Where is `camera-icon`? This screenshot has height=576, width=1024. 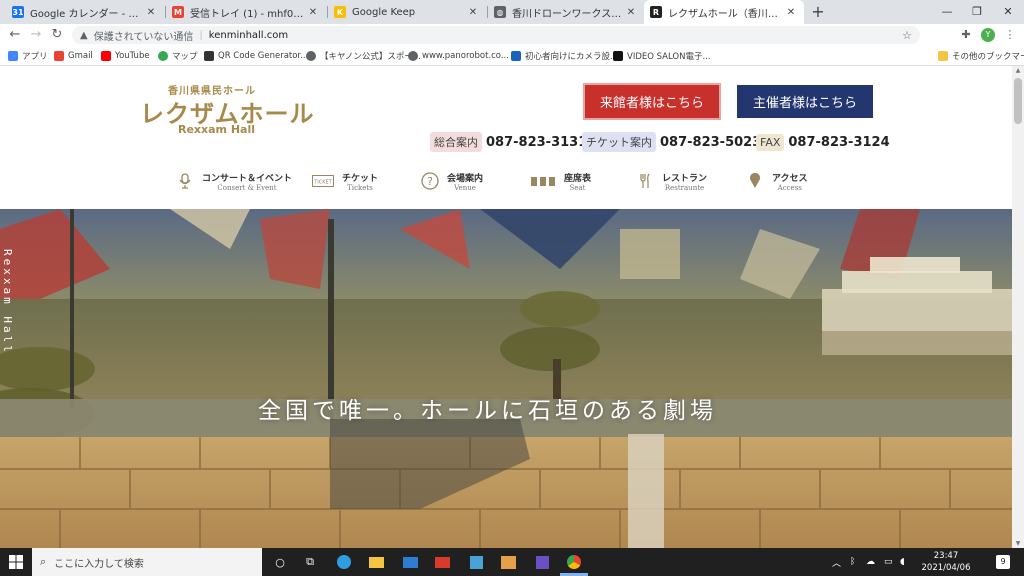 camera-icon is located at coordinates (516, 56).